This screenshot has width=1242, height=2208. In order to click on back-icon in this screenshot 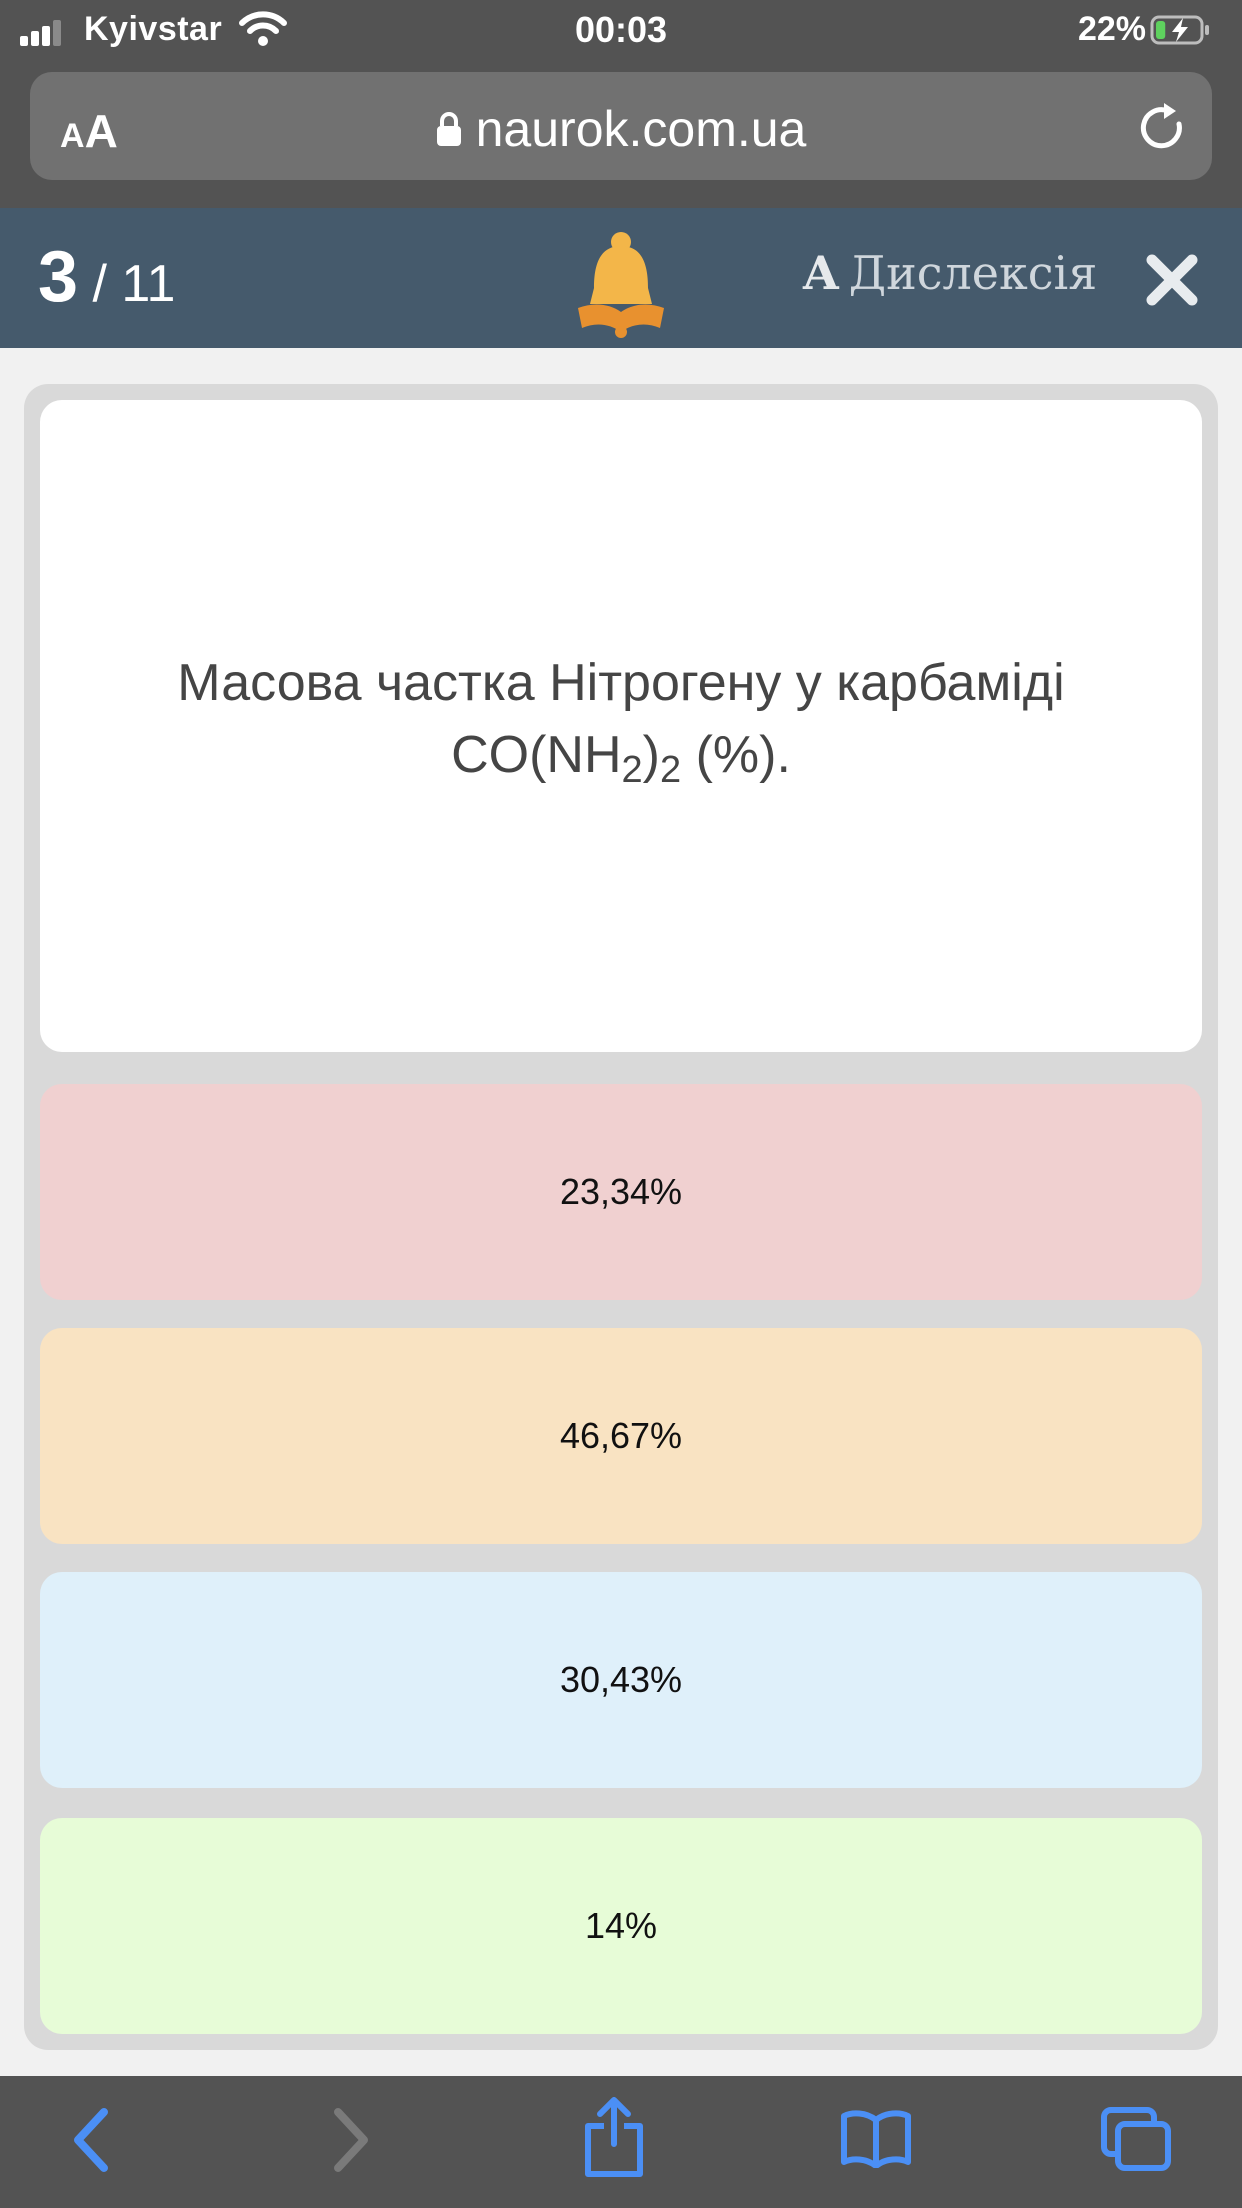, I will do `click(90, 2140)`.